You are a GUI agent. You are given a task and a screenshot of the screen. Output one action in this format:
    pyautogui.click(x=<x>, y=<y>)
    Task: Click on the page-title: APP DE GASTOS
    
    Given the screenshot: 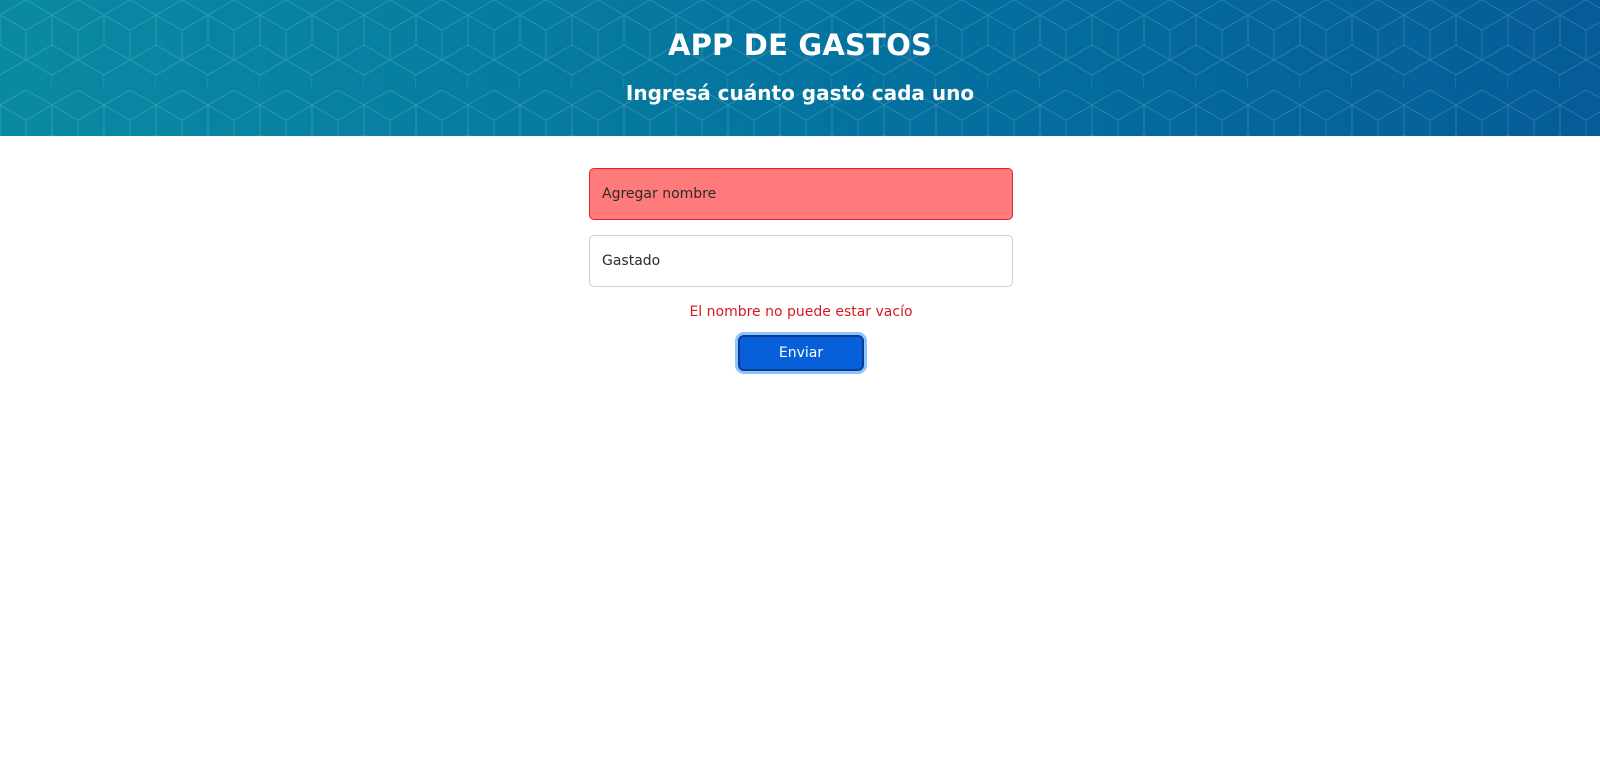 What is the action you would take?
    pyautogui.click(x=800, y=45)
    